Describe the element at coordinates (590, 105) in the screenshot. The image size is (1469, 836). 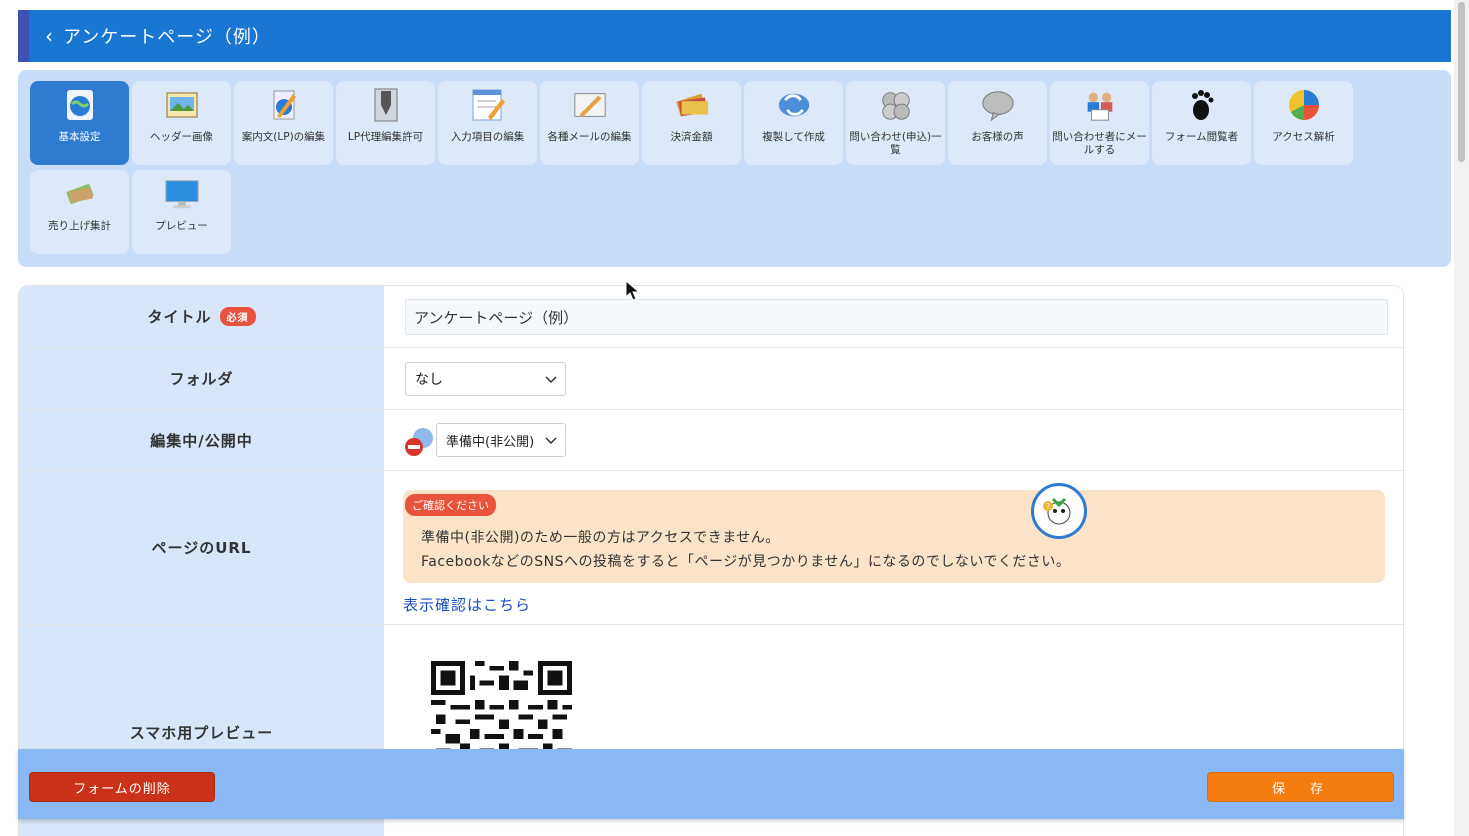
I see `mail-edit-icon` at that location.